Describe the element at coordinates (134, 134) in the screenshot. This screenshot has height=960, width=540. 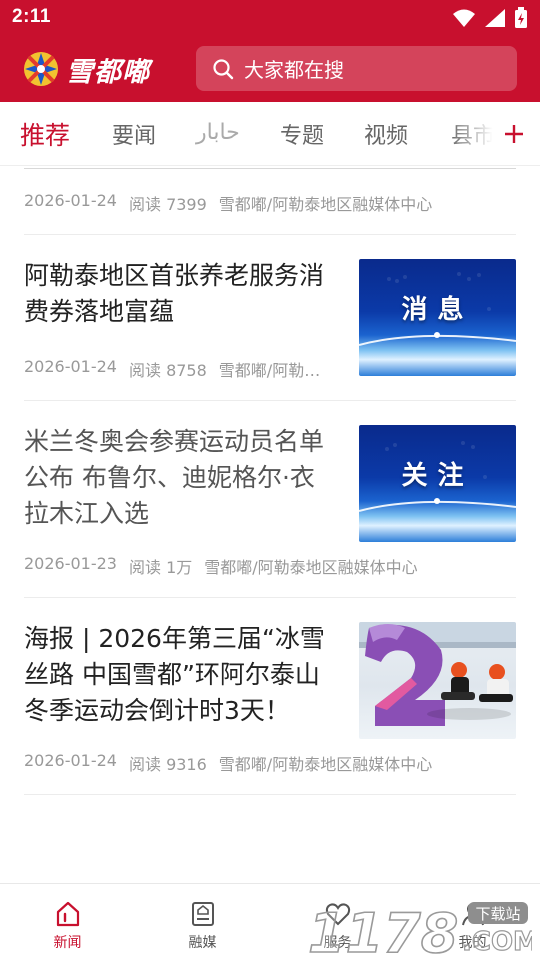
I see `tab-headlines: 要闻` at that location.